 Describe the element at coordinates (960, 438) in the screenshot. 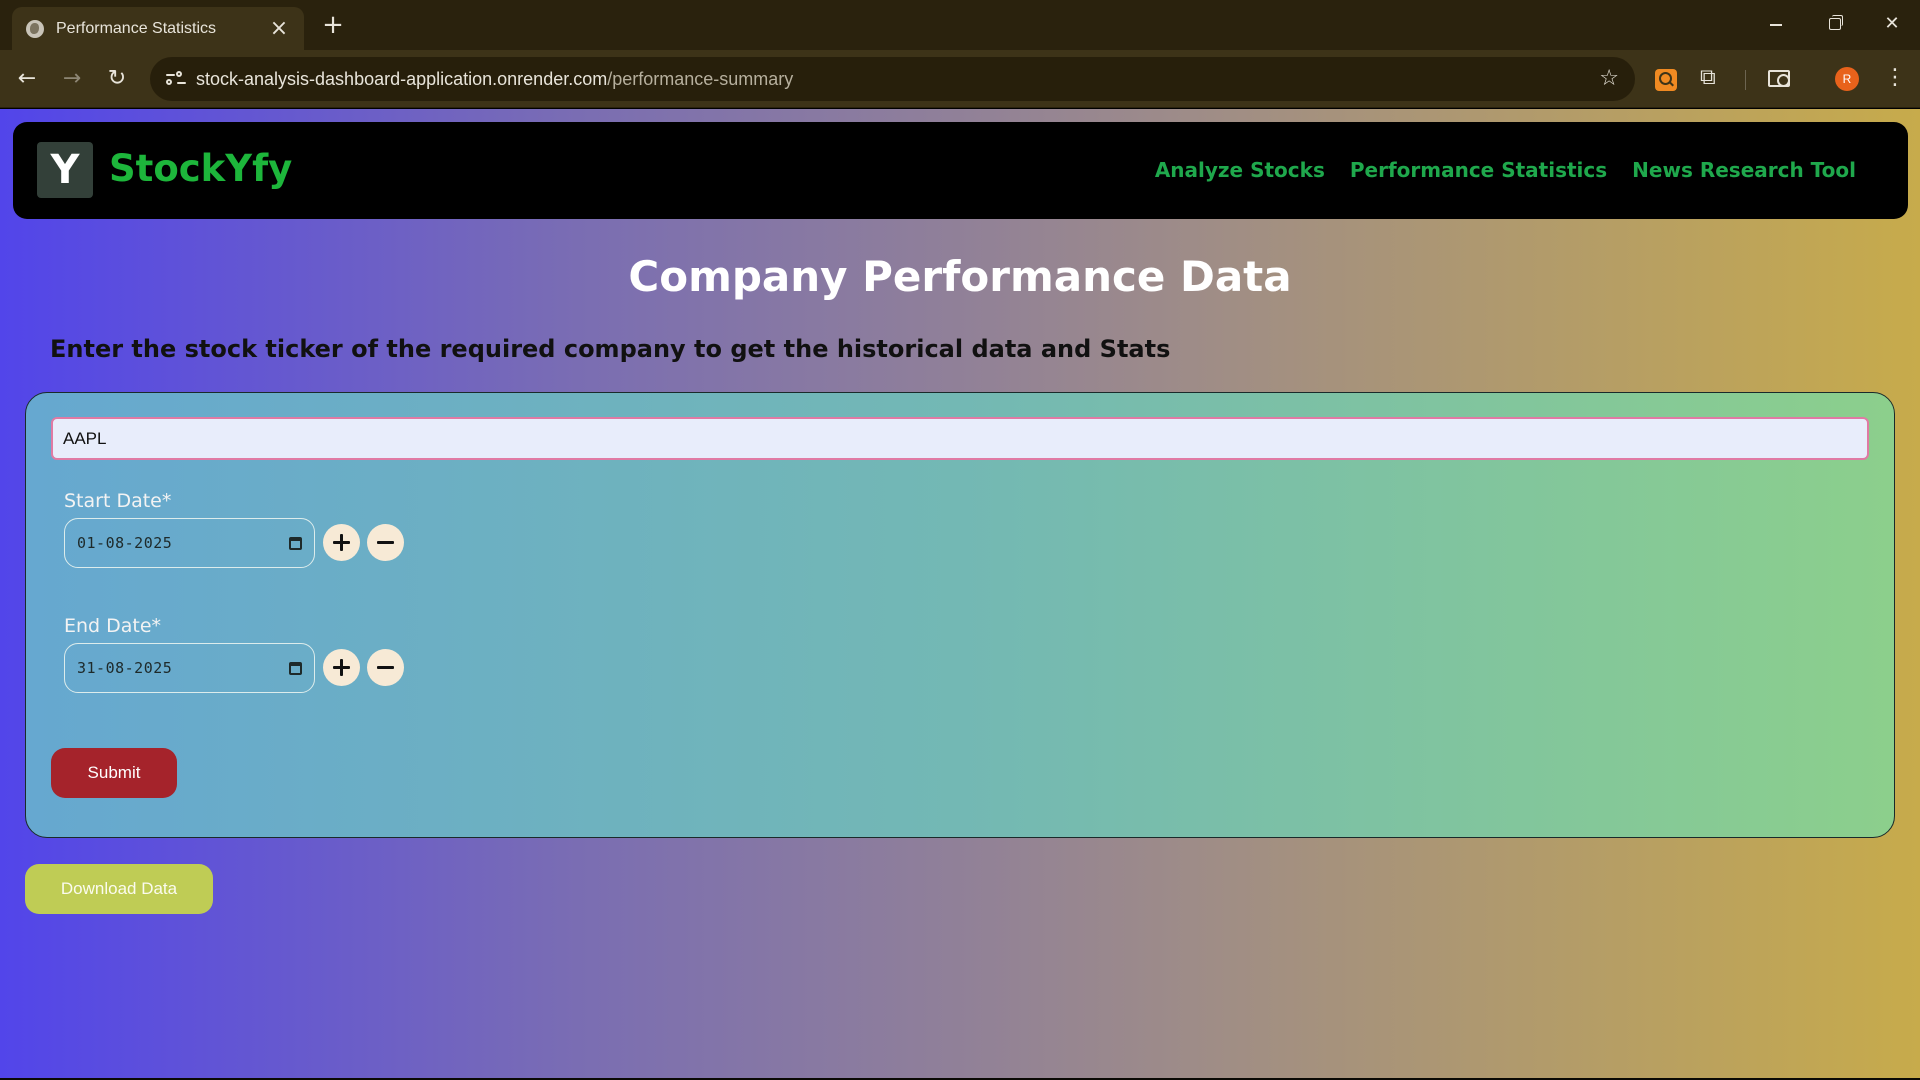

I see `ticker-input: AAPL` at that location.